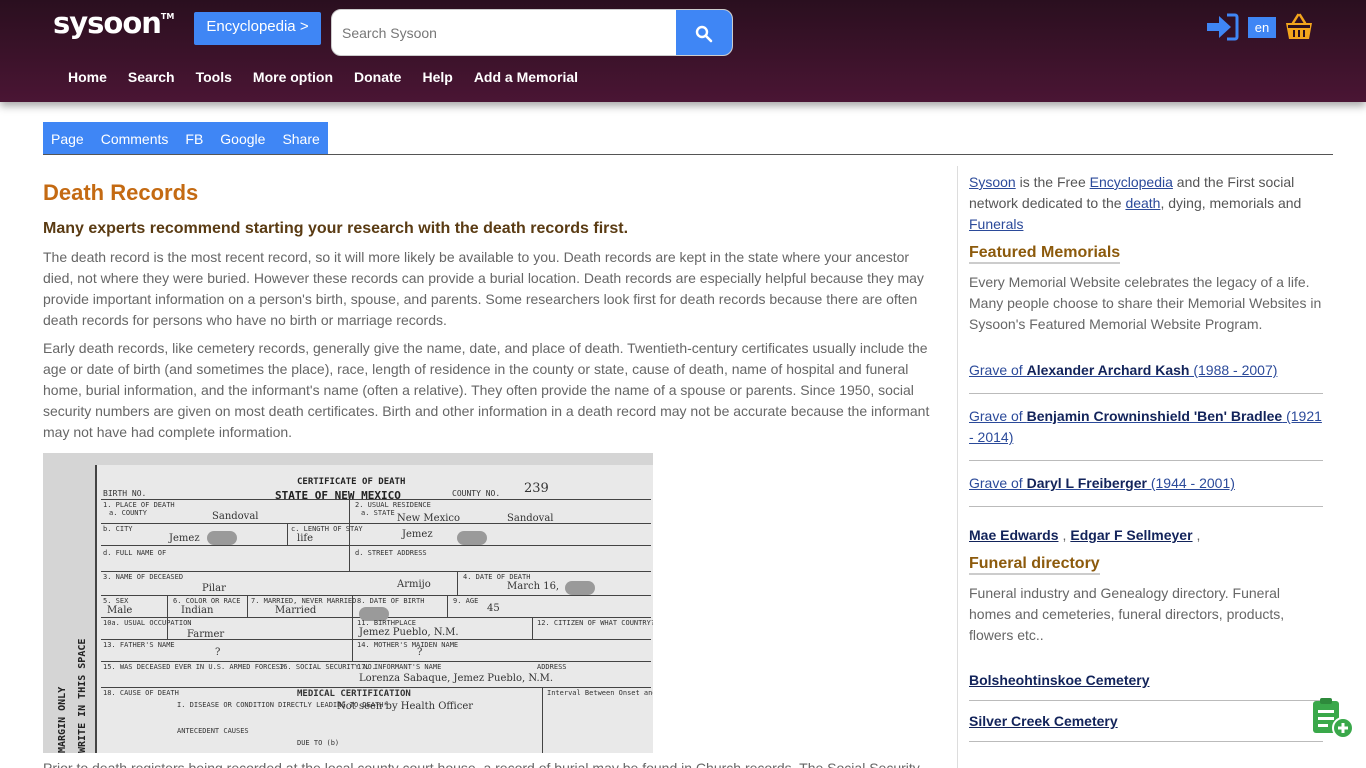  Describe the element at coordinates (600, 693) in the screenshot. I see `cert-interval-label: Interval Between Onset and Death` at that location.